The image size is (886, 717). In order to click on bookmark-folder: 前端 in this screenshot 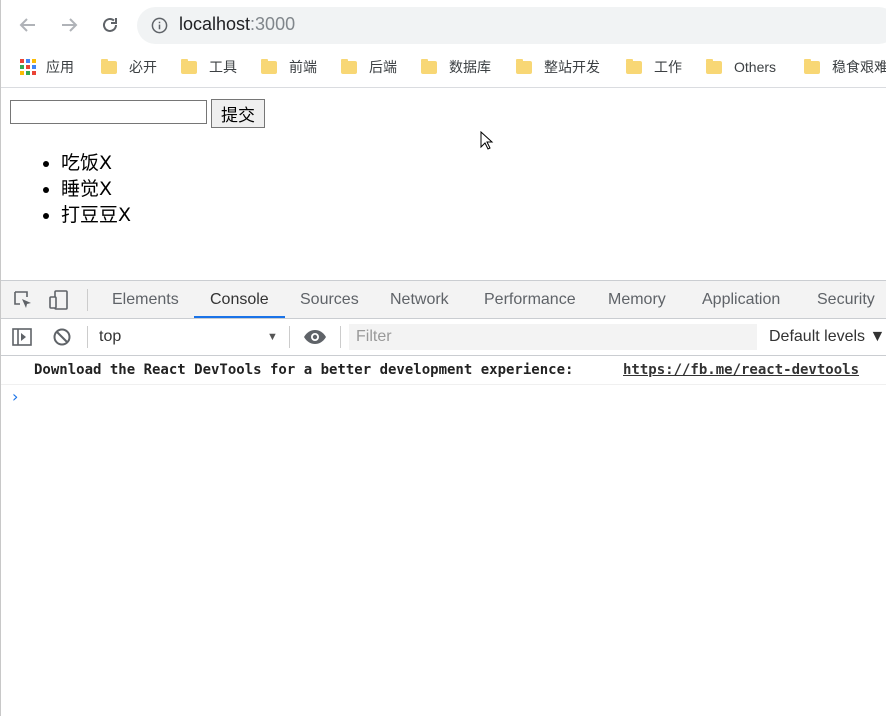, I will do `click(289, 67)`.